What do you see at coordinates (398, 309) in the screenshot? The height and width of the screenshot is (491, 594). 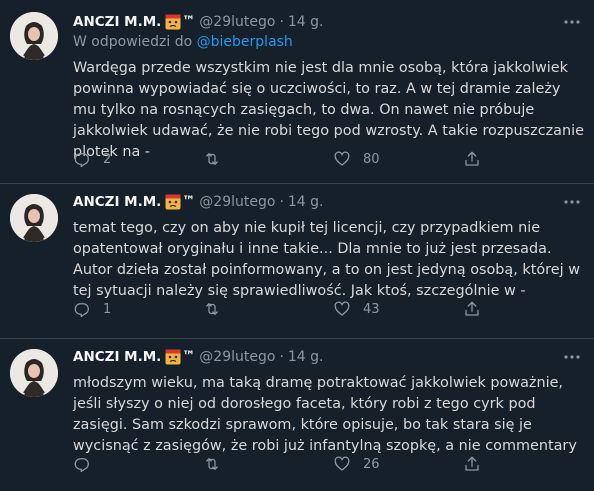 I see `like-button: 43` at bounding box center [398, 309].